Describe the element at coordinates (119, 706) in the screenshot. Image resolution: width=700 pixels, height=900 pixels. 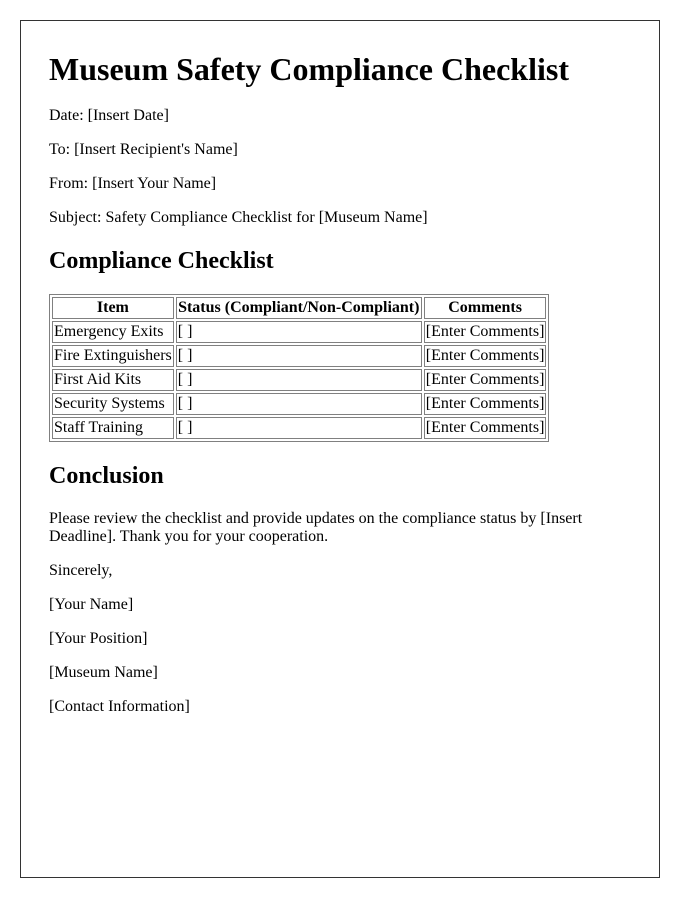
I see `signoff-contact: [Contact Information]` at that location.